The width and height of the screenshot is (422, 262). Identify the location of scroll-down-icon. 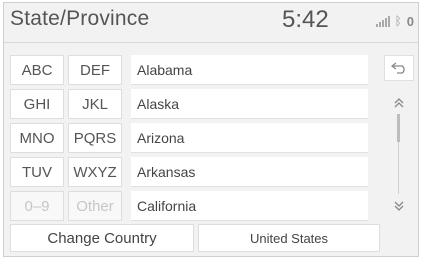
(399, 206).